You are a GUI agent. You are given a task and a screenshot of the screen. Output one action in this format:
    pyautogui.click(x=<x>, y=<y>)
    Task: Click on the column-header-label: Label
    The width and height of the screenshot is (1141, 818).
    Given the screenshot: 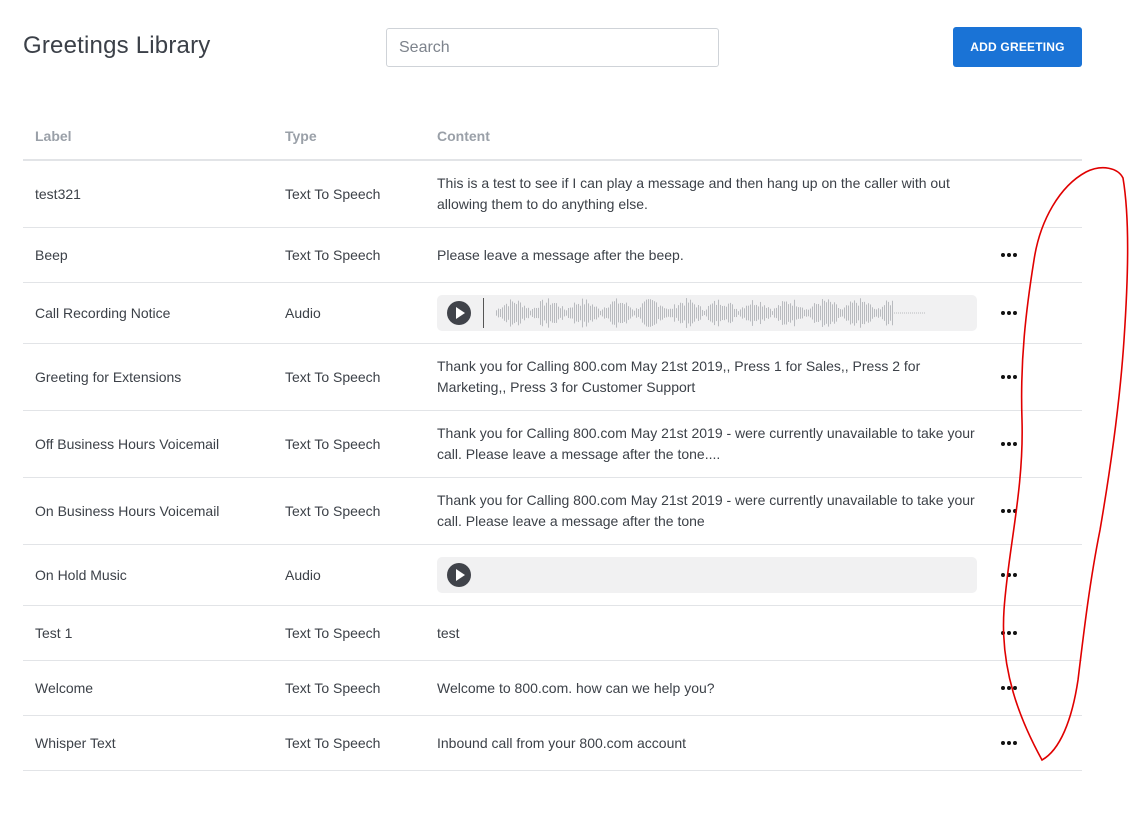 What is the action you would take?
    pyautogui.click(x=154, y=136)
    